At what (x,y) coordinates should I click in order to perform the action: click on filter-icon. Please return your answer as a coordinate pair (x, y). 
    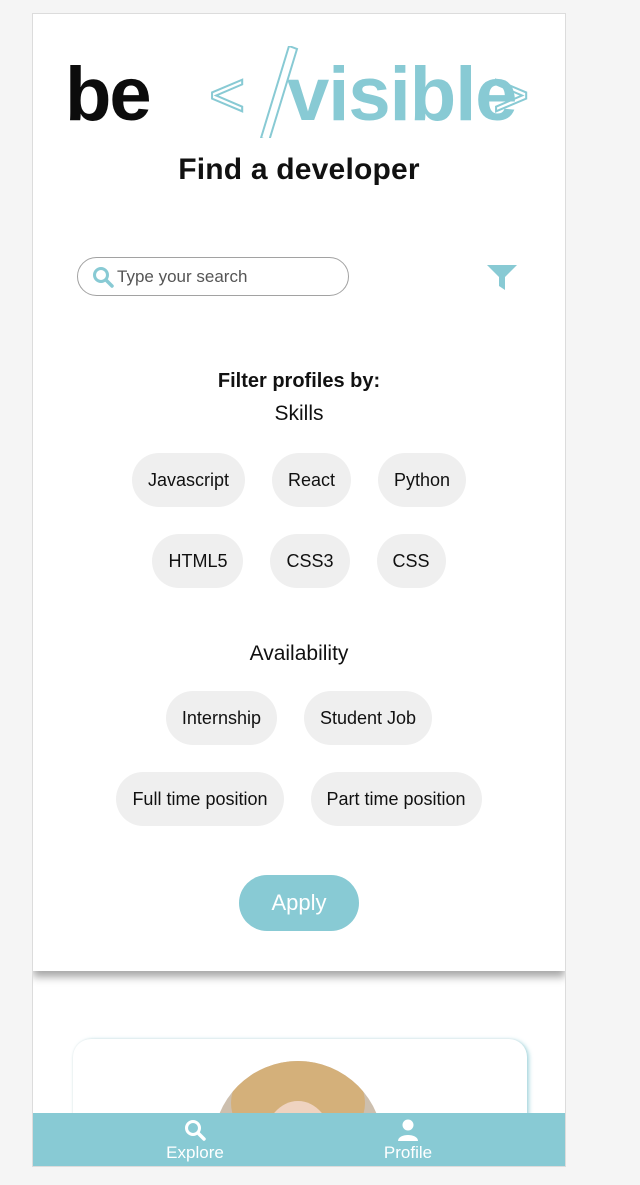
    Looking at the image, I should click on (502, 277).